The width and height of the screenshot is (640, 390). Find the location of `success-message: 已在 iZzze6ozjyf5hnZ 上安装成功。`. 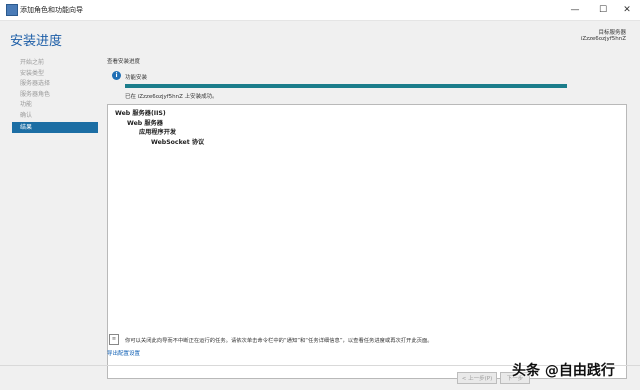

success-message: 已在 iZzze6ozjyf5hnZ 上安装成功。 is located at coordinates (171, 97).